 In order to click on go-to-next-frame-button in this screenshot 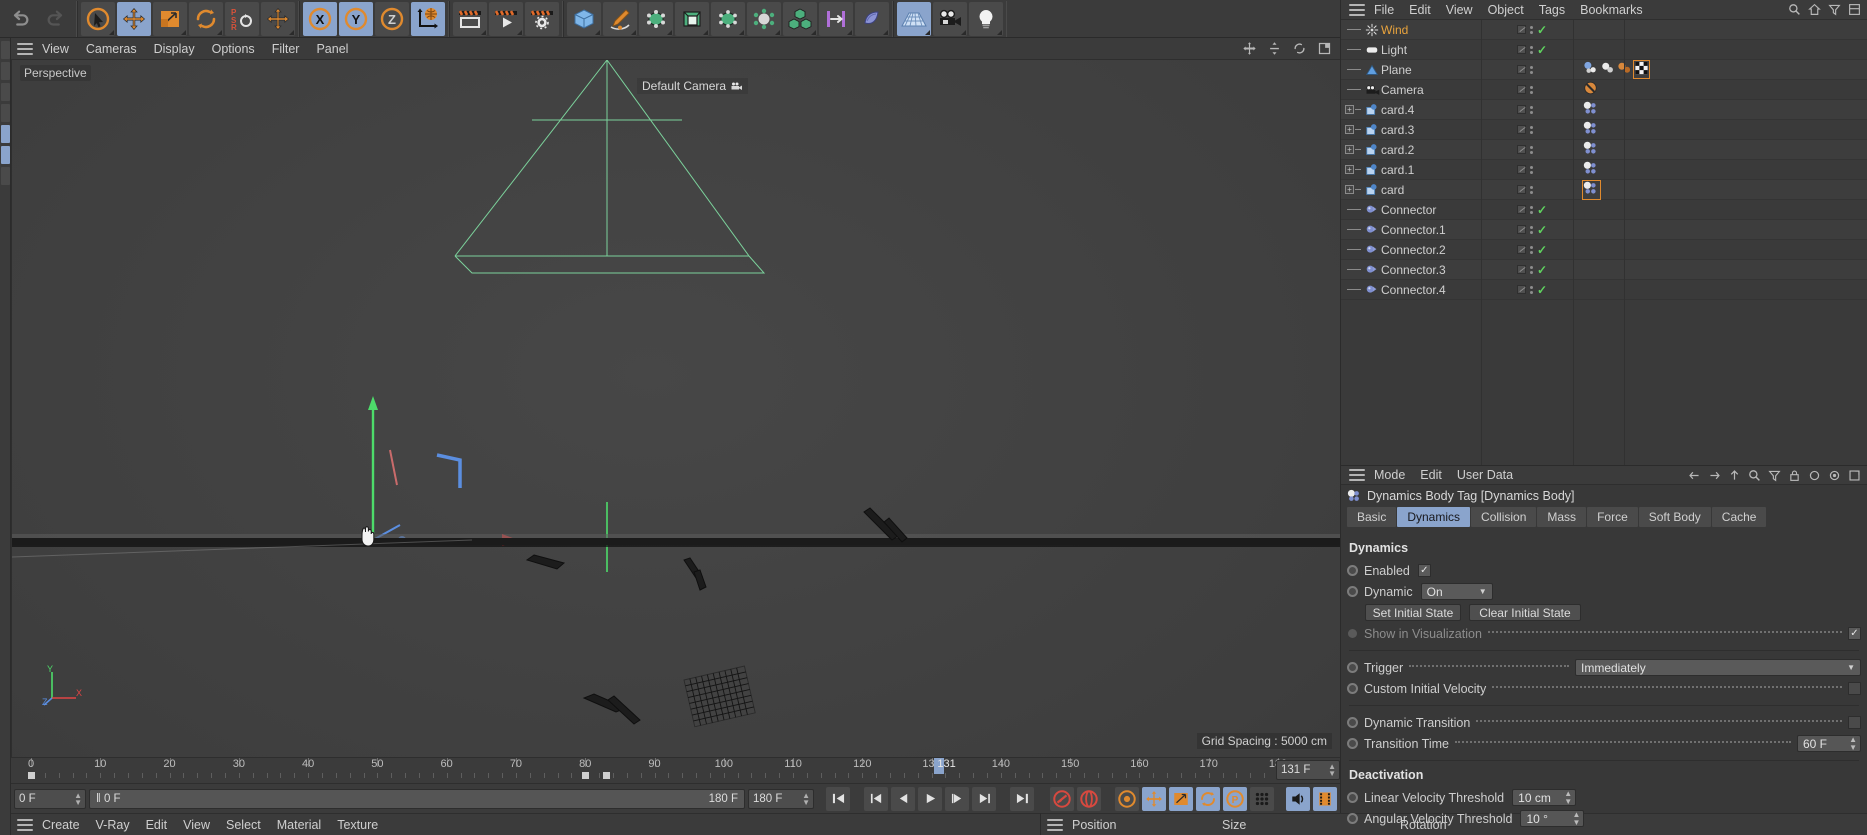, I will do `click(957, 798)`.